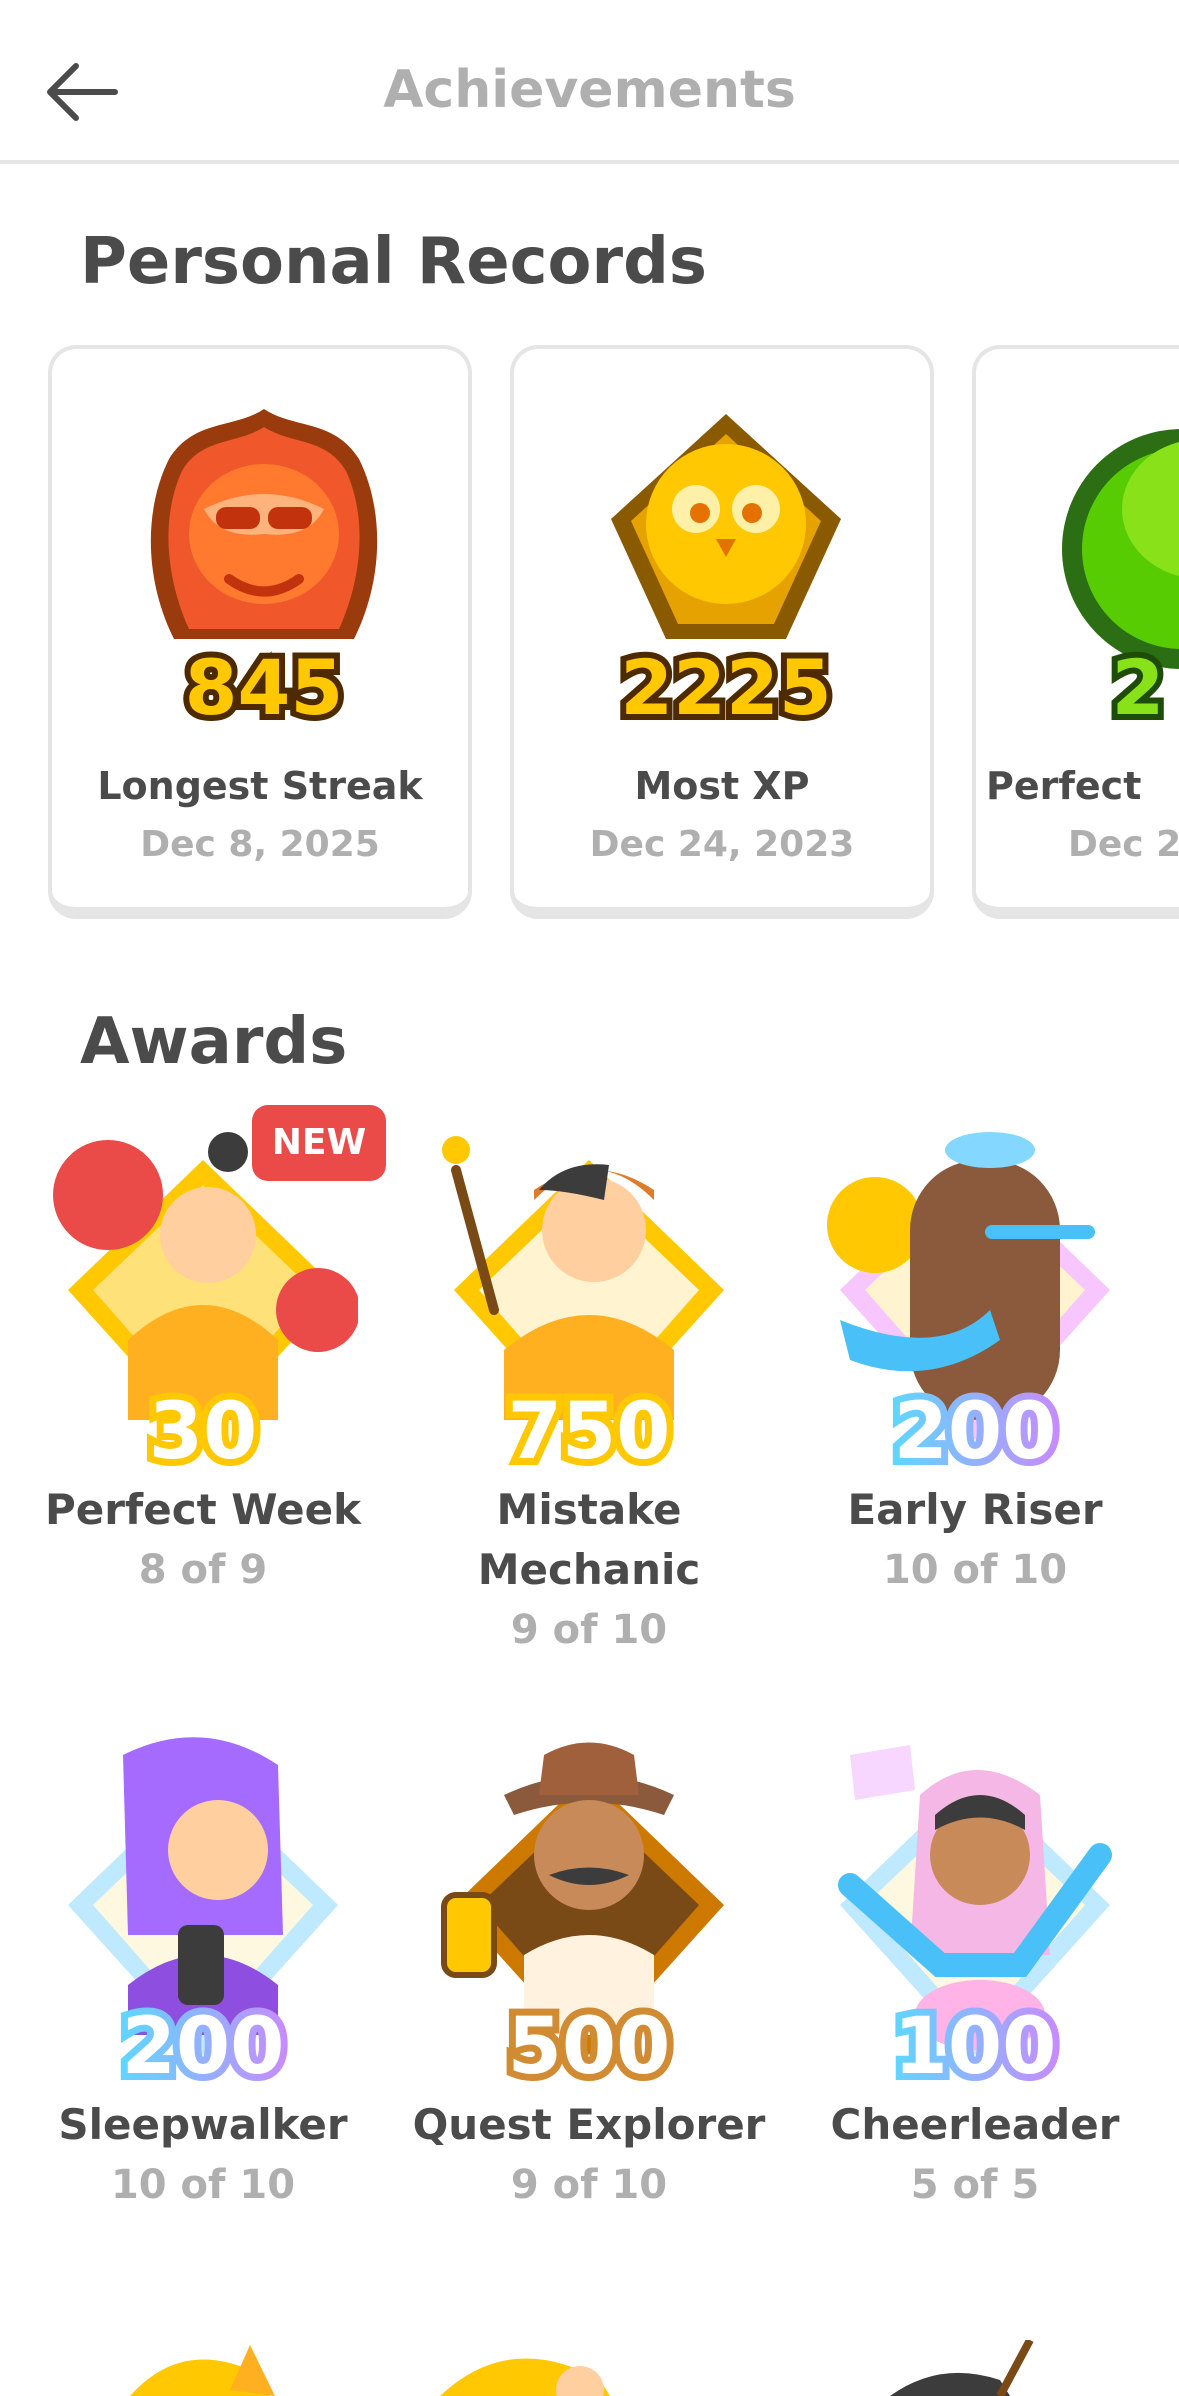 The height and width of the screenshot is (2396, 1179). What do you see at coordinates (589, 2124) in the screenshot?
I see `award-name: Quest Explorer` at bounding box center [589, 2124].